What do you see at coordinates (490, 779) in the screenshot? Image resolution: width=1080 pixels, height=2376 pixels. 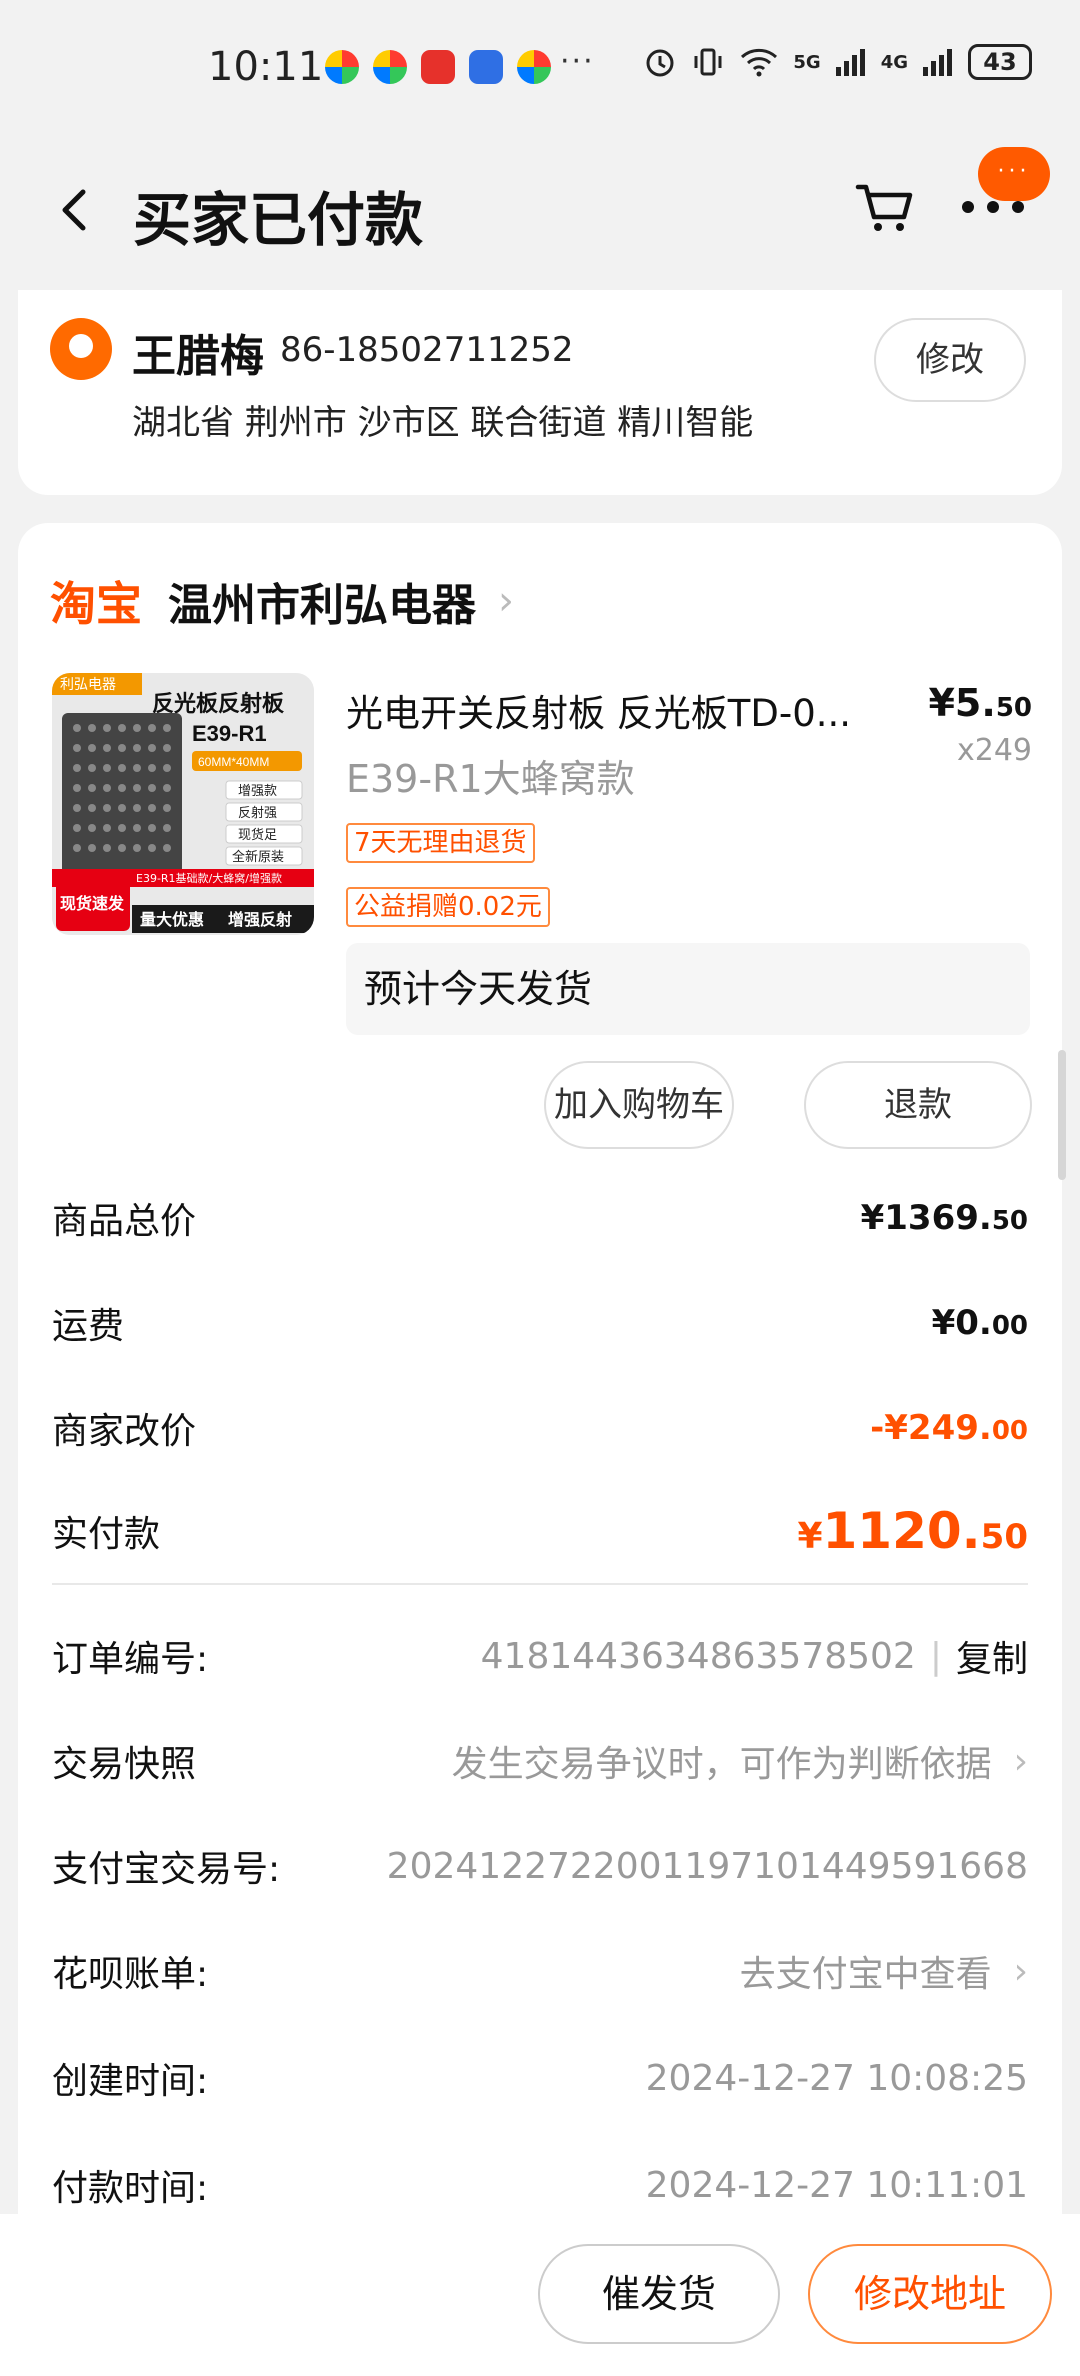 I see `product-spec: E39-R1大蜂窝款` at bounding box center [490, 779].